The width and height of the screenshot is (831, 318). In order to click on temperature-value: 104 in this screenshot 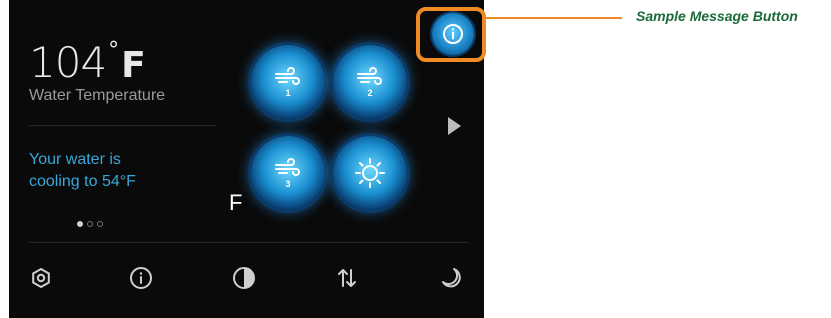, I will do `click(68, 62)`.